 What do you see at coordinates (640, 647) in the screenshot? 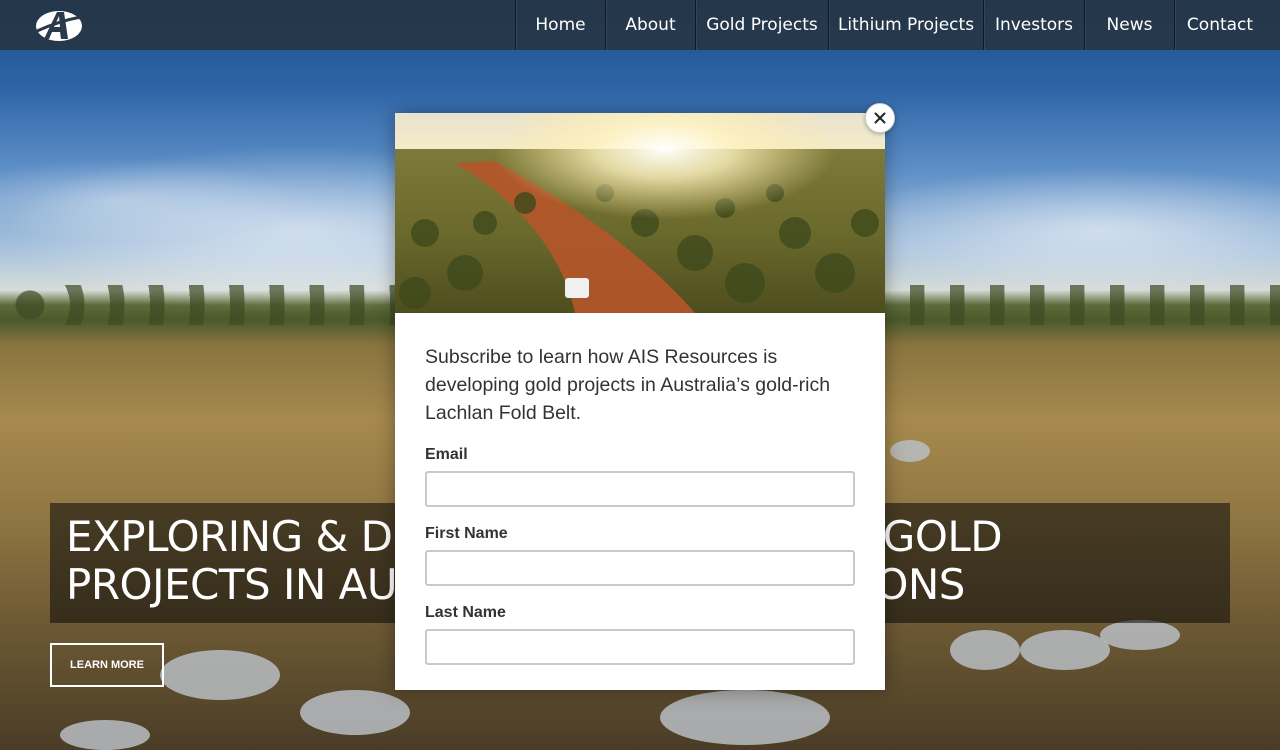
I see `last-name-field` at bounding box center [640, 647].